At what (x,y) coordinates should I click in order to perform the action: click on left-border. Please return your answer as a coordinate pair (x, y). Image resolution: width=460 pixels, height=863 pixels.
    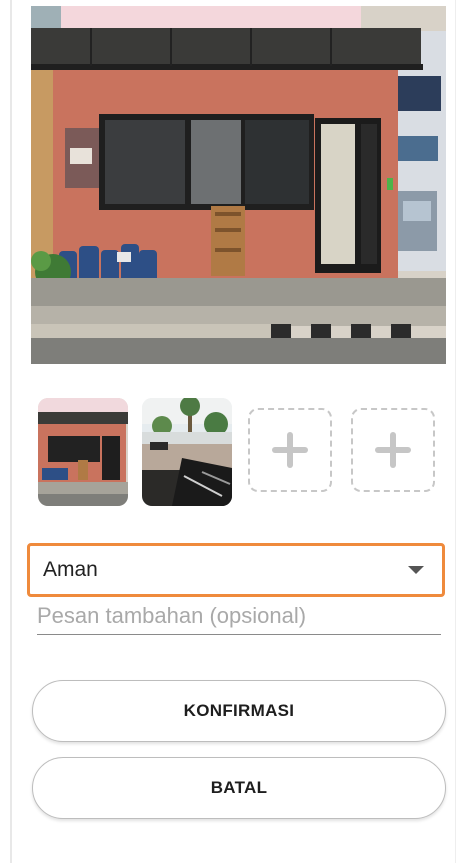
    Looking at the image, I should click on (11, 431).